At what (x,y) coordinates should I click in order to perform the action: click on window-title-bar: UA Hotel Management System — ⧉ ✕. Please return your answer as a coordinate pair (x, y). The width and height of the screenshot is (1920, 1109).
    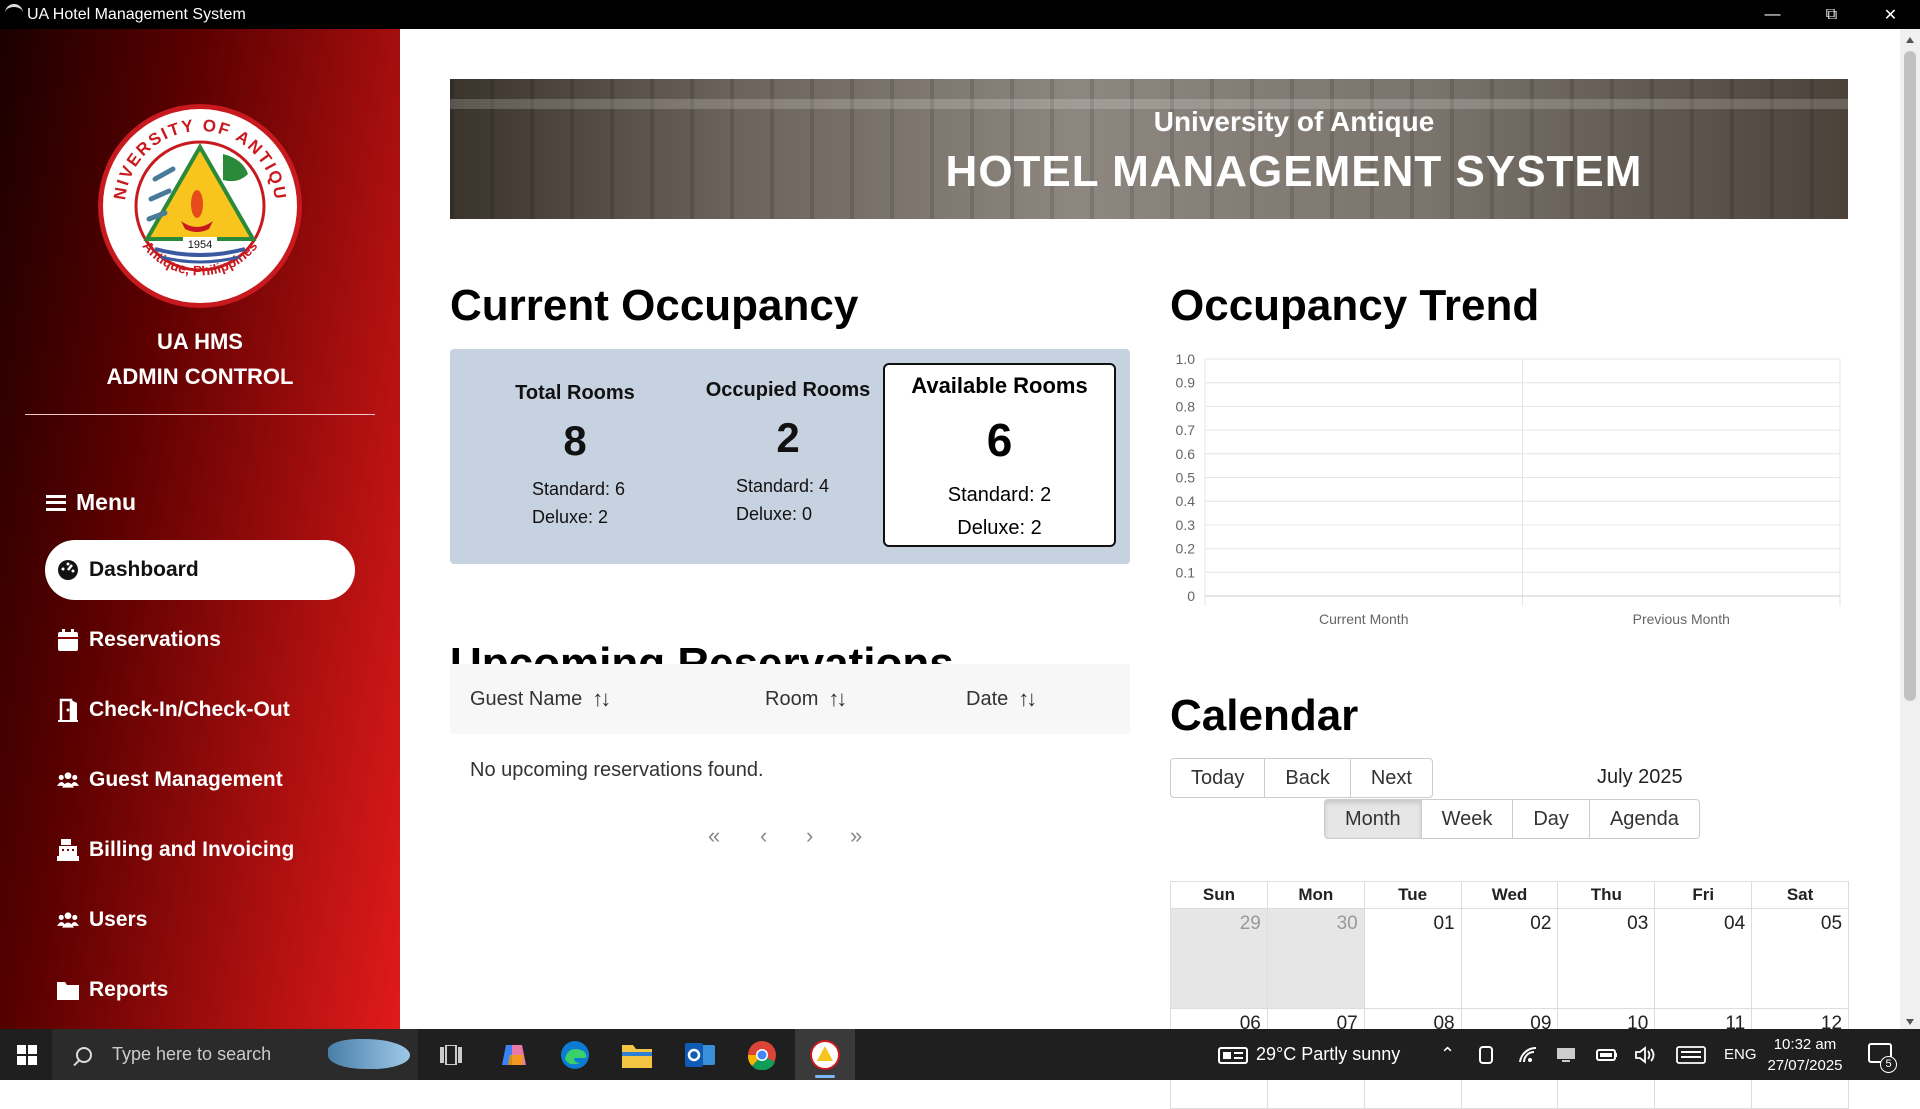
    Looking at the image, I should click on (960, 14).